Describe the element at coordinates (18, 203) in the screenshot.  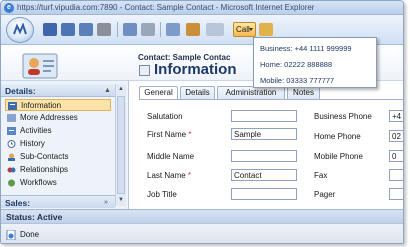
I see `sales-section-label: Sales:` at that location.